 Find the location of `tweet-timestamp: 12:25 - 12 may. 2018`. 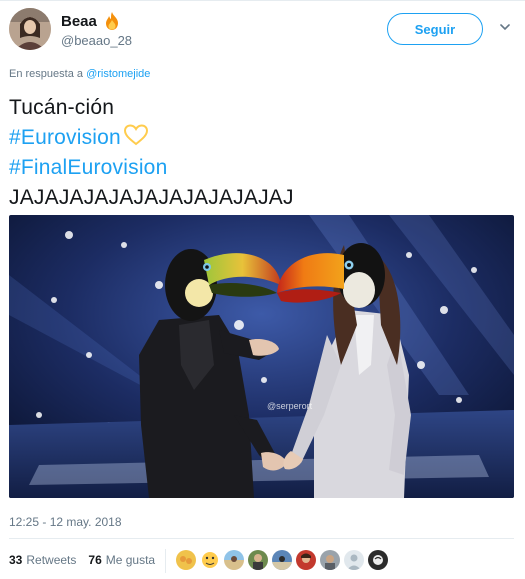

tweet-timestamp: 12:25 - 12 may. 2018 is located at coordinates (65, 522).